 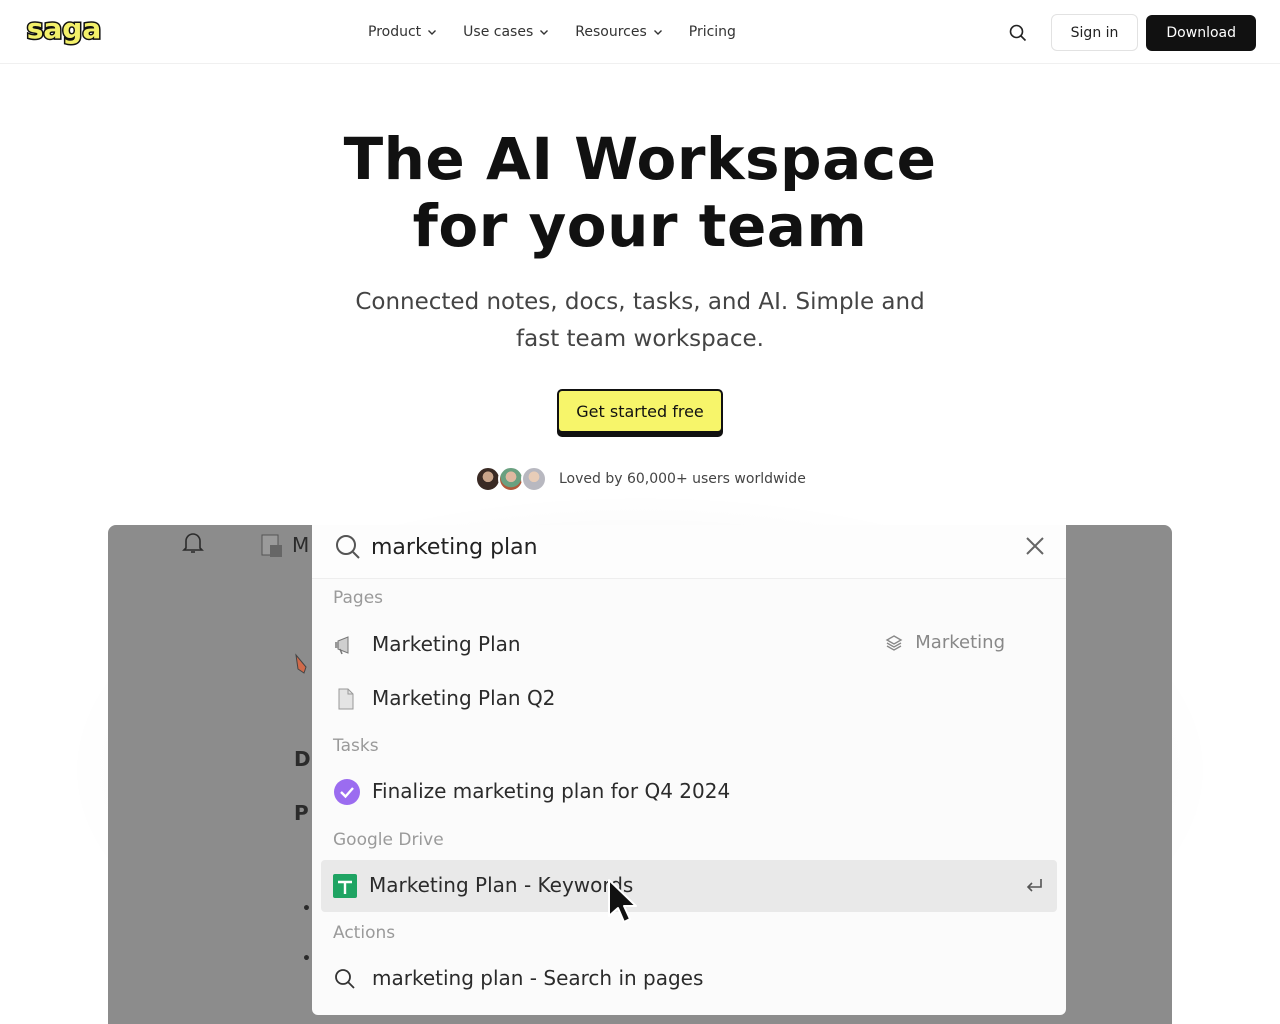 What do you see at coordinates (689, 645) in the screenshot?
I see `result-row-page: Marketing Plan Marketing` at bounding box center [689, 645].